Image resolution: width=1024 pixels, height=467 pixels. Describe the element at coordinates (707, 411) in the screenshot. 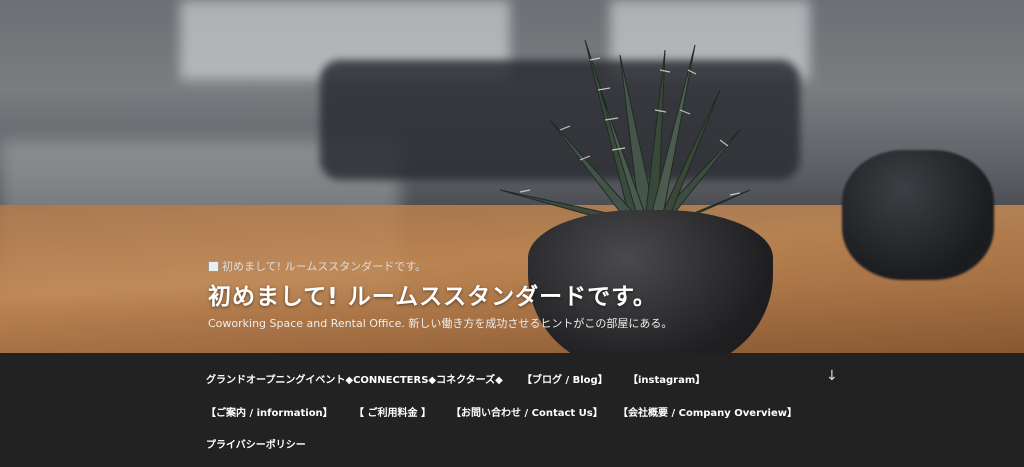

I see `nav-item-company: 【会社概要 / Company Overview】` at that location.